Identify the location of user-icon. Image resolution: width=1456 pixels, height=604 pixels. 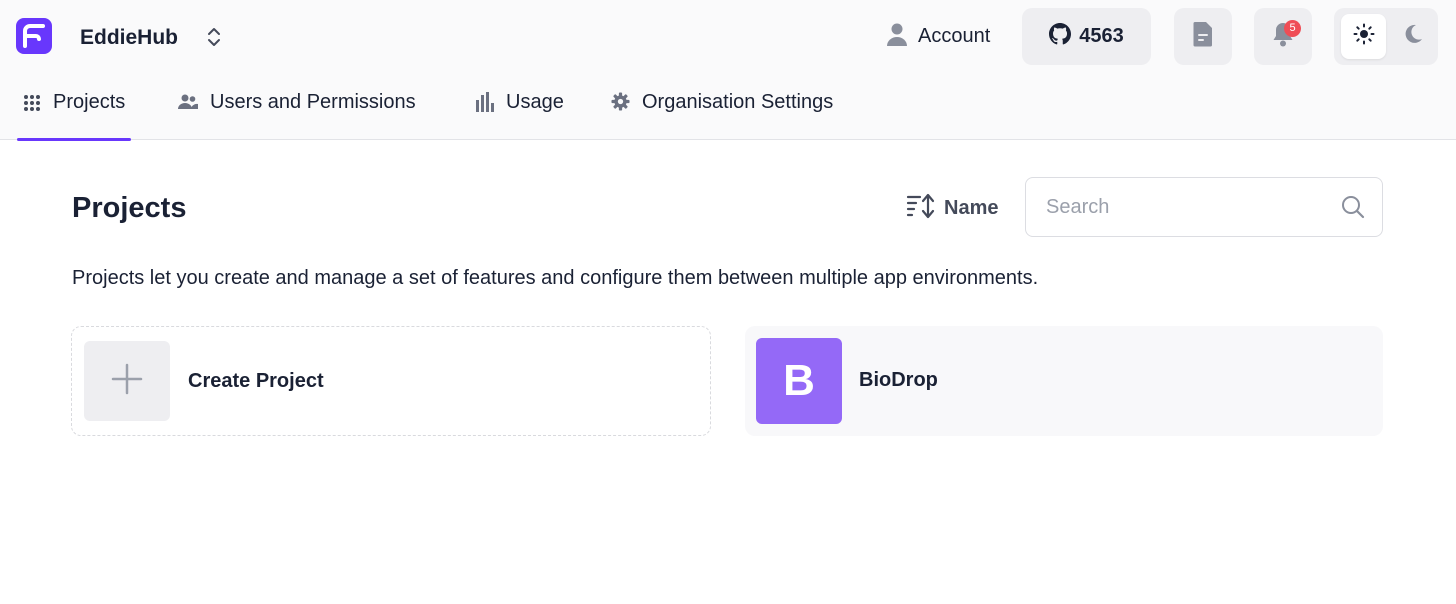
(897, 36).